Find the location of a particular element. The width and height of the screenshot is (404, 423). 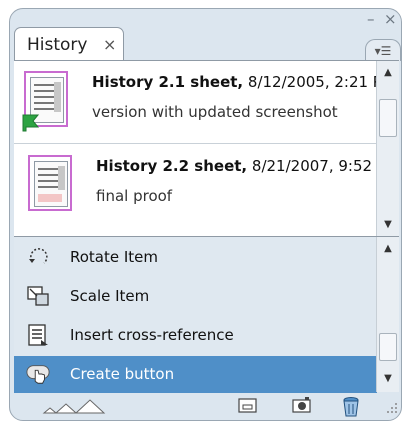

bottom-toolbar is located at coordinates (206, 406).